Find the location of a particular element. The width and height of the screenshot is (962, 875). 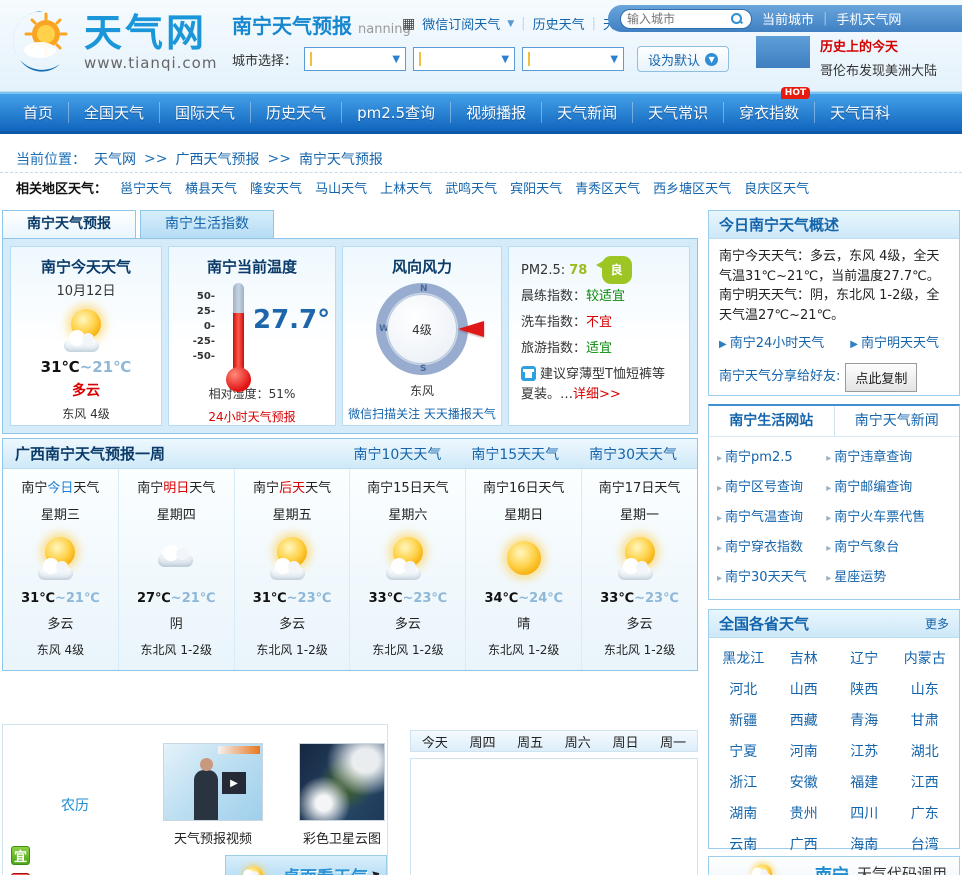

desktop-weather-banner: 桌面看天气 is located at coordinates (306, 865).